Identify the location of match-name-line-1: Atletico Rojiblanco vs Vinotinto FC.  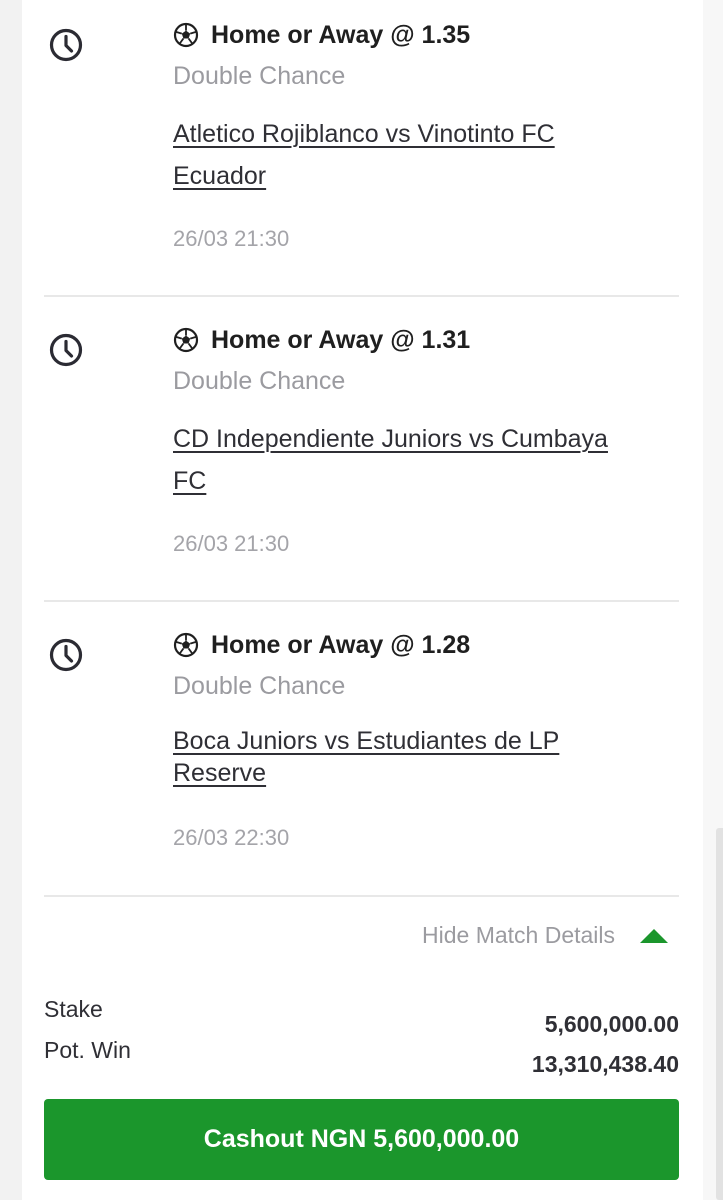
(364, 134).